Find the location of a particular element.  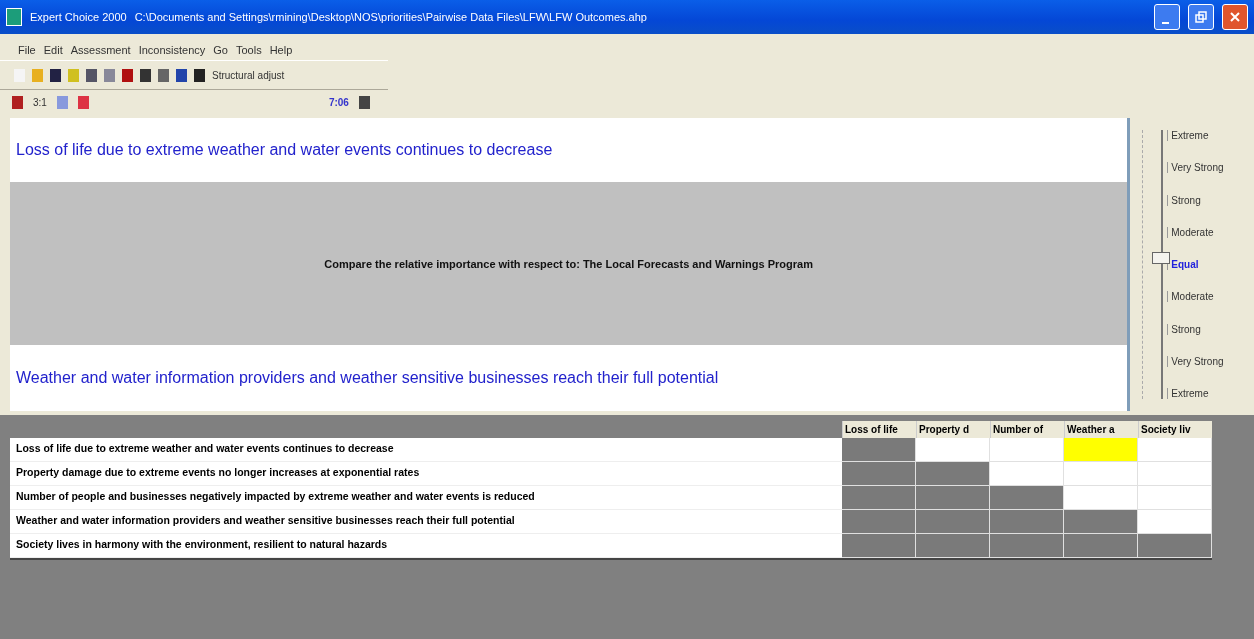

comparison-slider: Extreme Very Strong Strong Moderate Equal Moderate Strong Very Strong Extreme is located at coordinates (1192, 264).